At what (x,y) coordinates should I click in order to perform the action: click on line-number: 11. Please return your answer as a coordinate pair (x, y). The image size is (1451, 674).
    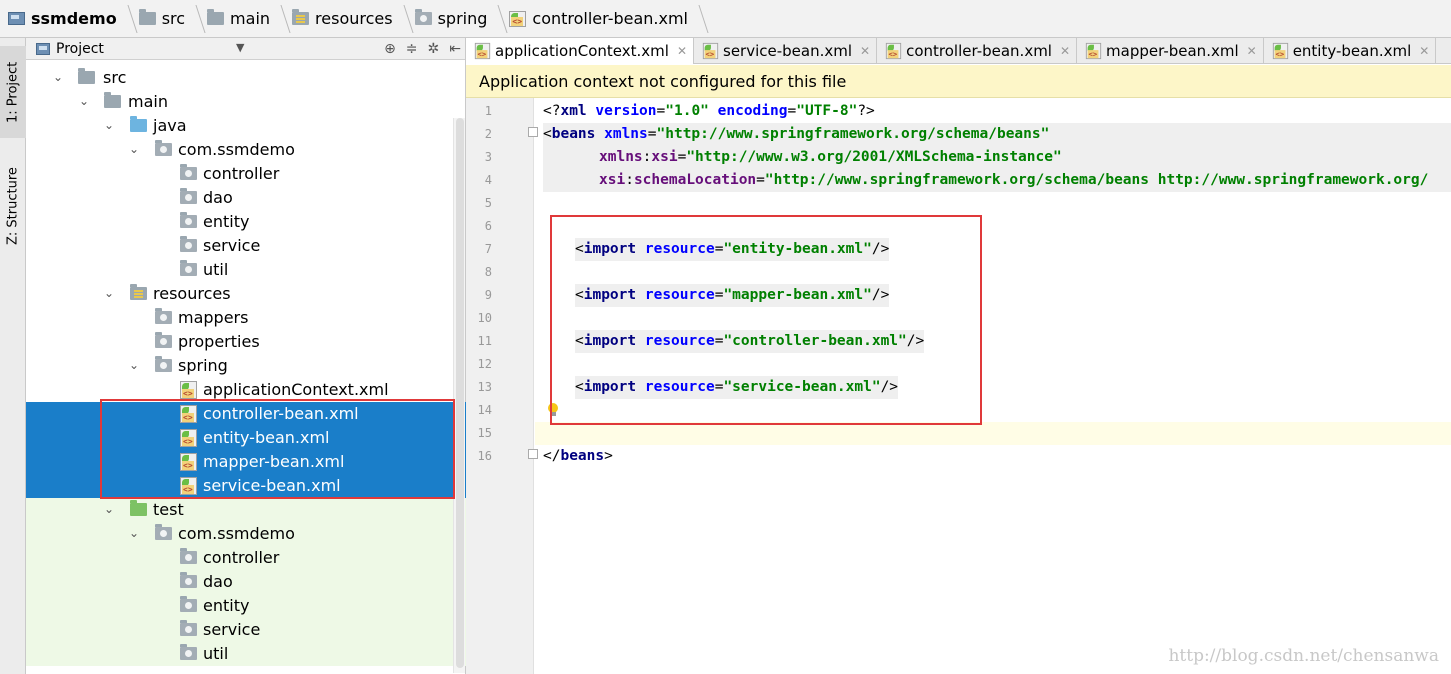
    Looking at the image, I should click on (484, 341).